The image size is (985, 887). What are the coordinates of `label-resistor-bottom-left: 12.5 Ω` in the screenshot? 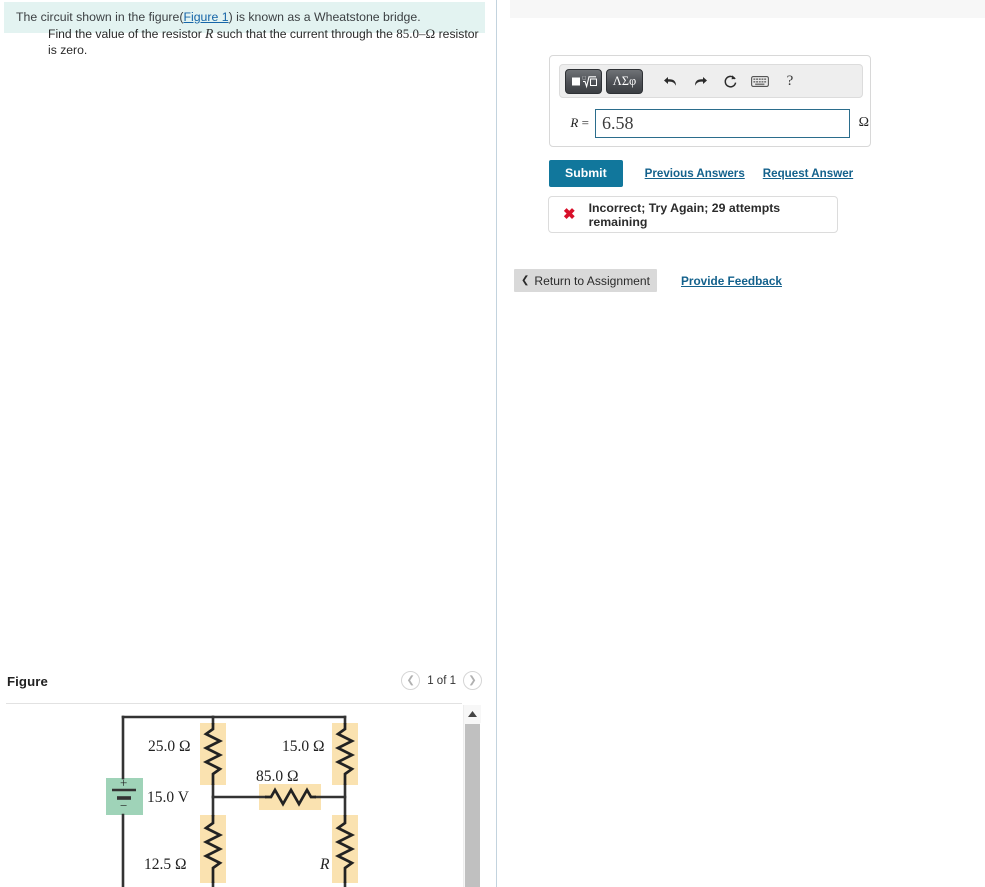 It's located at (165, 864).